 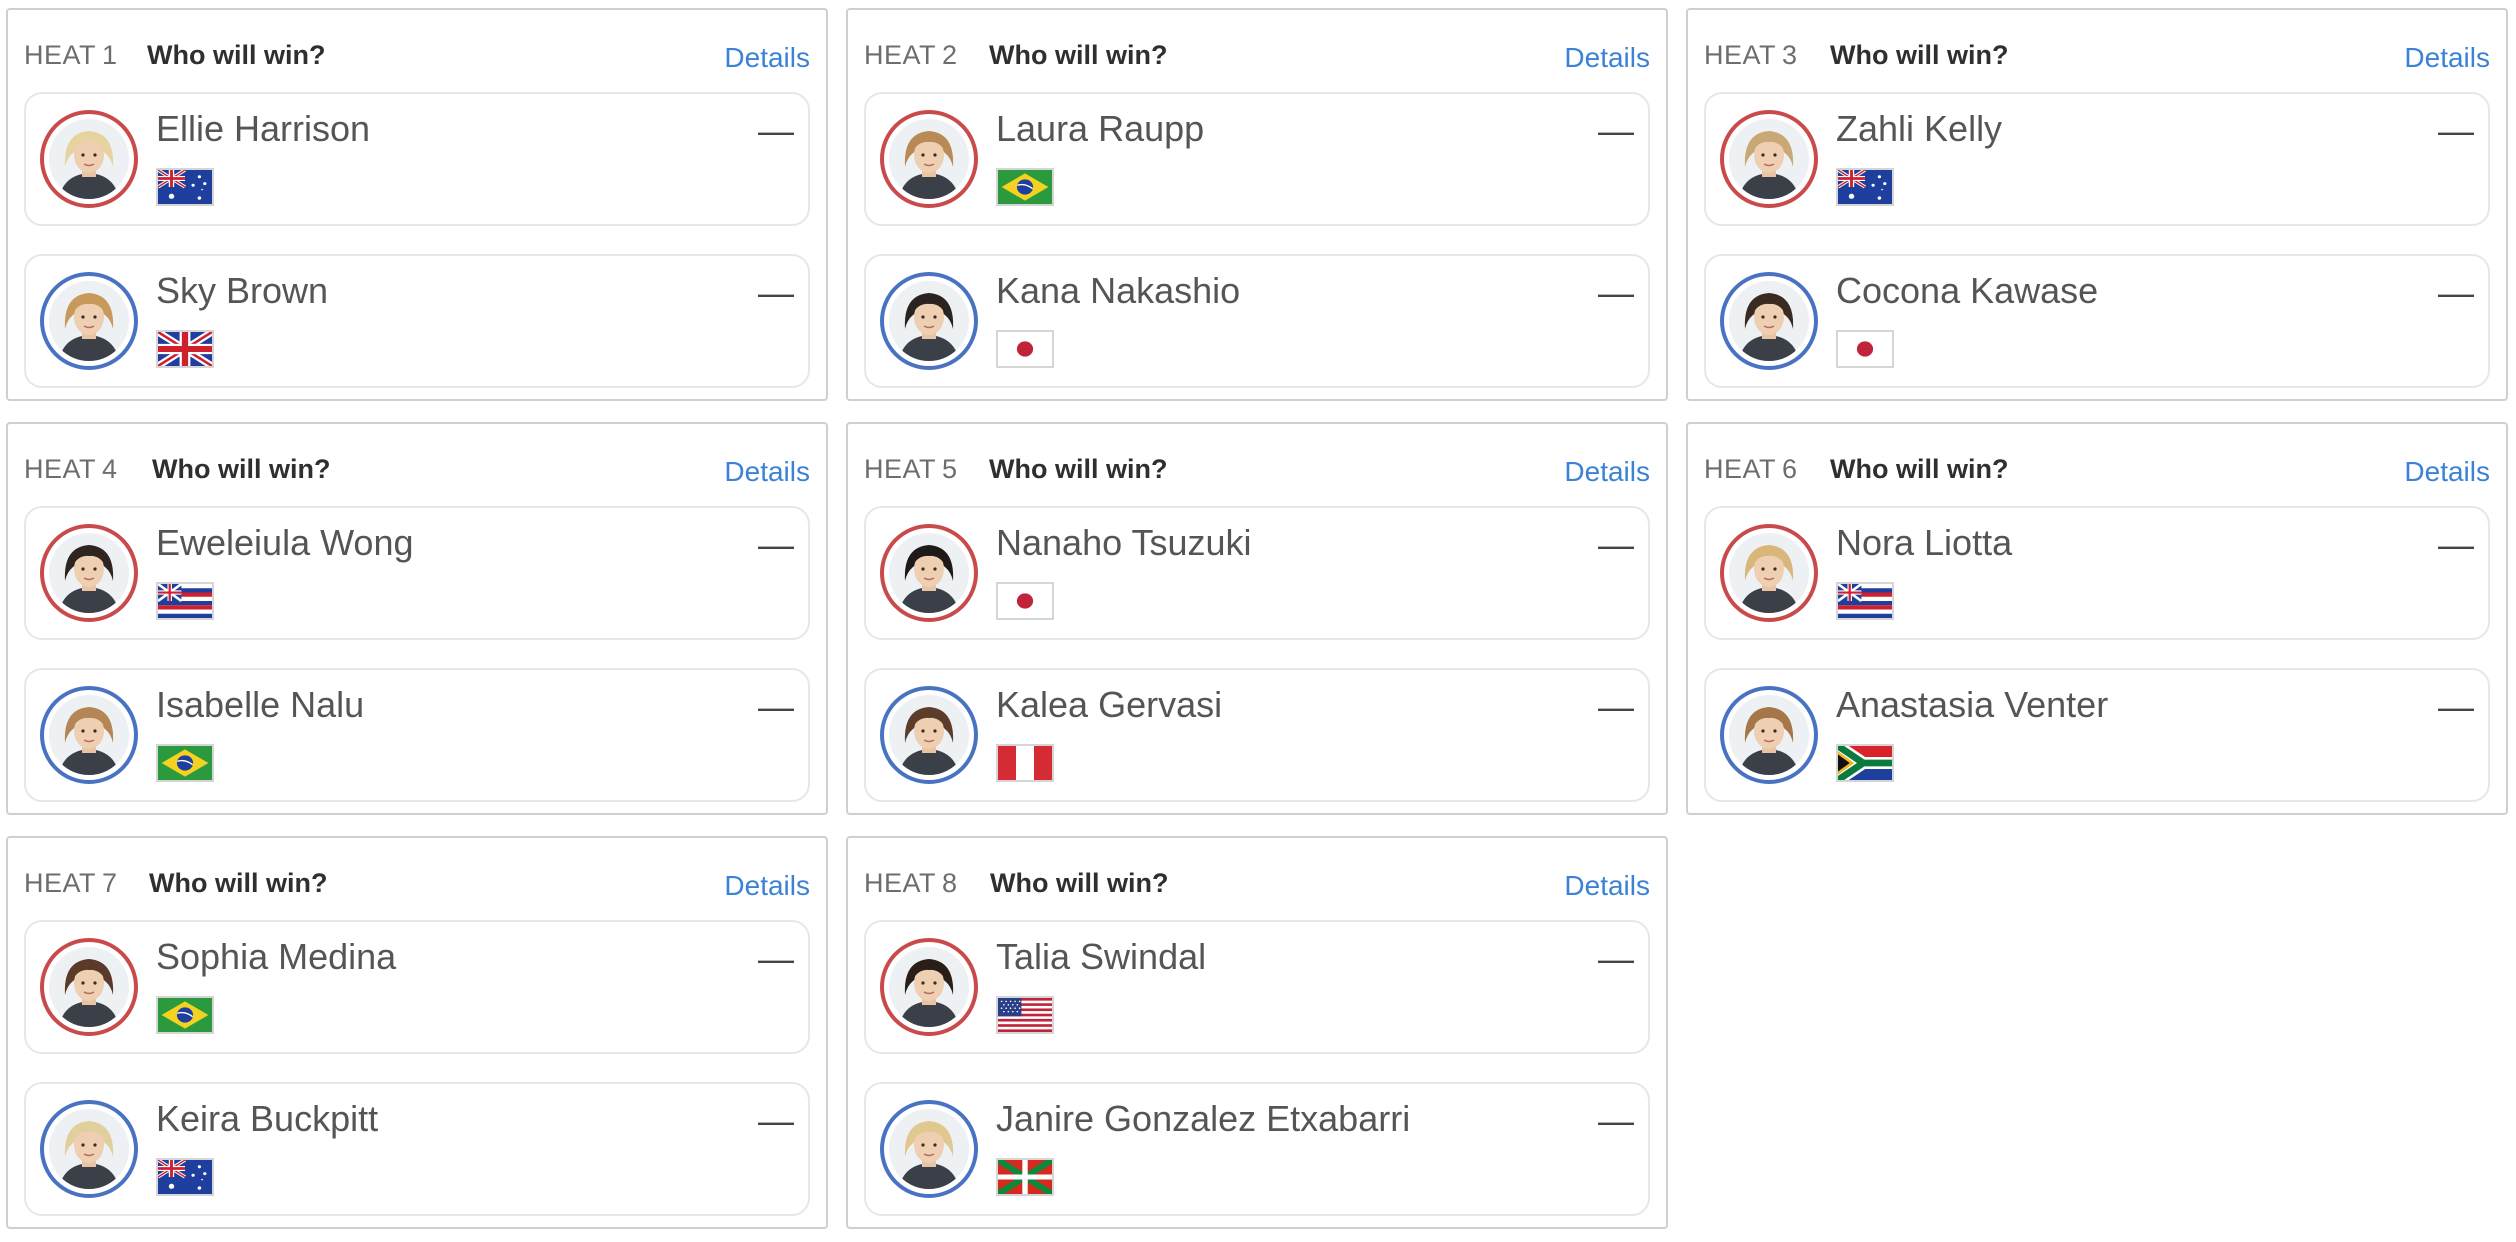 I want to click on competitor-option: Eweleiula Wong —, so click(x=417, y=573).